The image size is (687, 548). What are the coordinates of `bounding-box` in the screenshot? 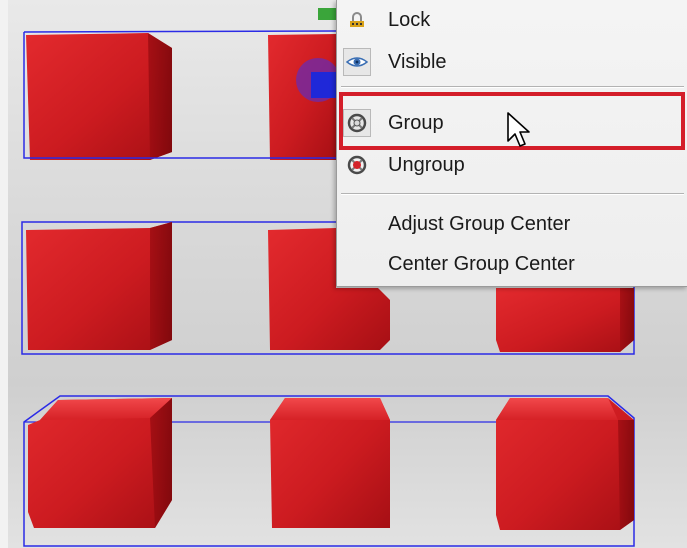 It's located at (180, 31).